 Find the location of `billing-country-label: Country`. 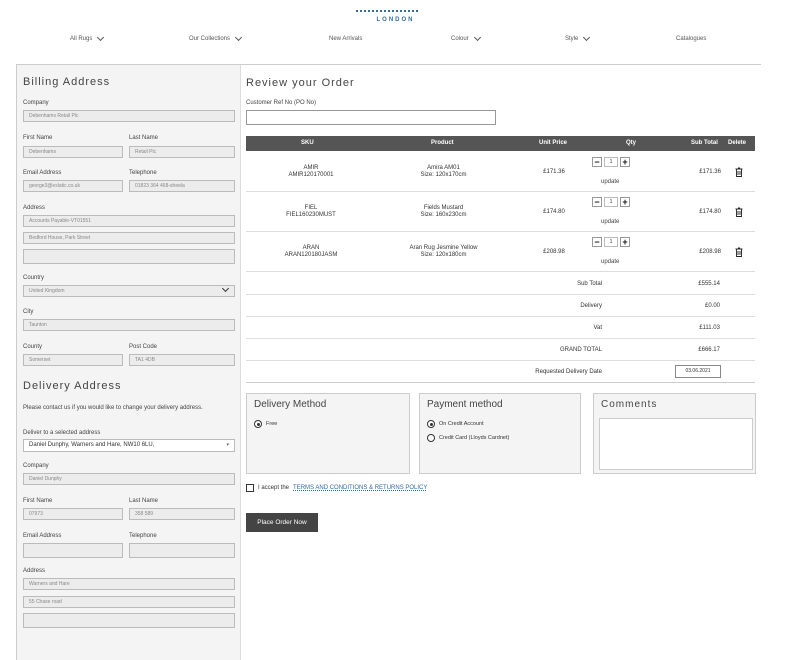

billing-country-label: Country is located at coordinates (34, 278).